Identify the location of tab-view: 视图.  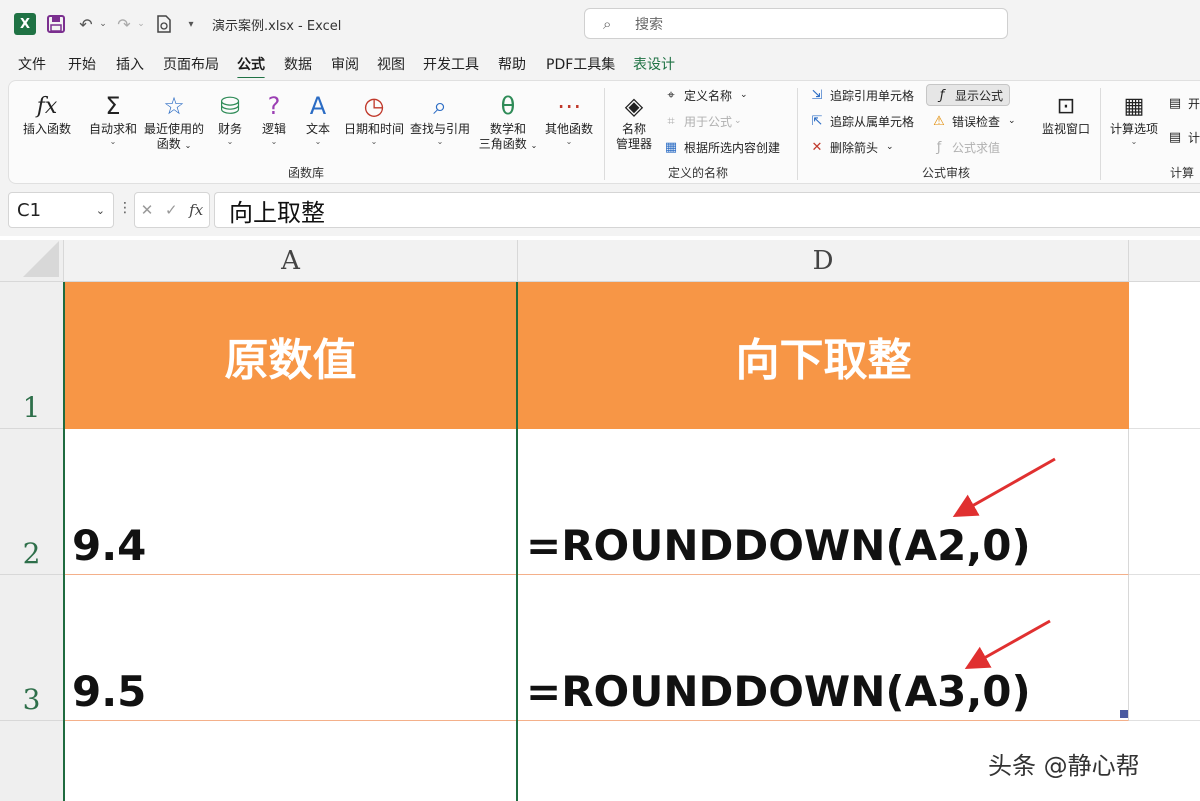
(391, 64).